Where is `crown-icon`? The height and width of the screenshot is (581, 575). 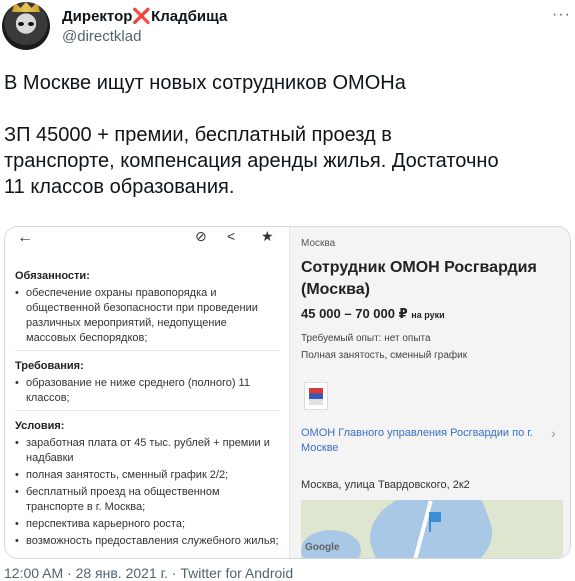 crown-icon is located at coordinates (26, 7).